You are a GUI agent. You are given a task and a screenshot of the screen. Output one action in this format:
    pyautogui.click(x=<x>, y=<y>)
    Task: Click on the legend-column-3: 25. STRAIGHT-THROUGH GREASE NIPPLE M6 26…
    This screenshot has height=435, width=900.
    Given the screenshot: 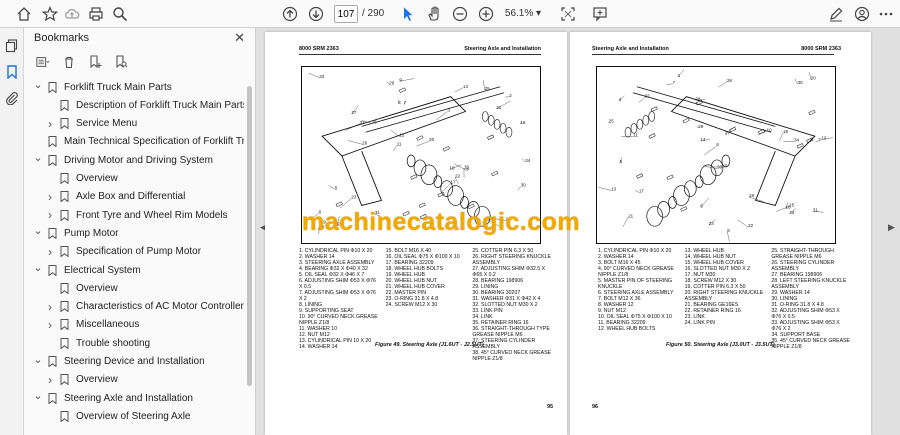 What is the action you would take?
    pyautogui.click(x=811, y=299)
    